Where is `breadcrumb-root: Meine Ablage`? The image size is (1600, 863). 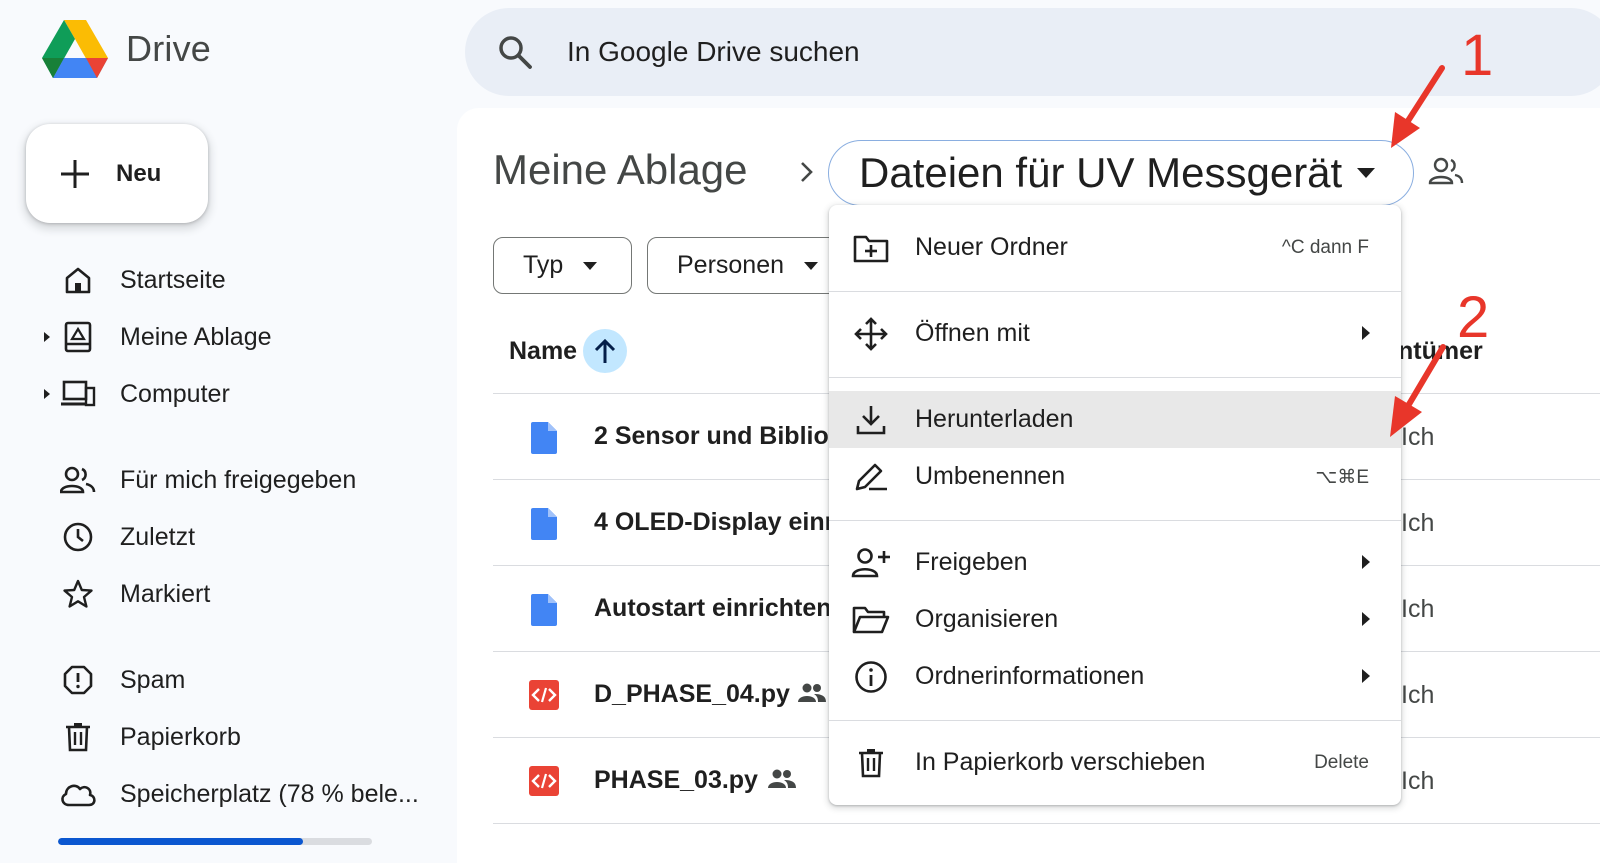 breadcrumb-root: Meine Ablage is located at coordinates (620, 170).